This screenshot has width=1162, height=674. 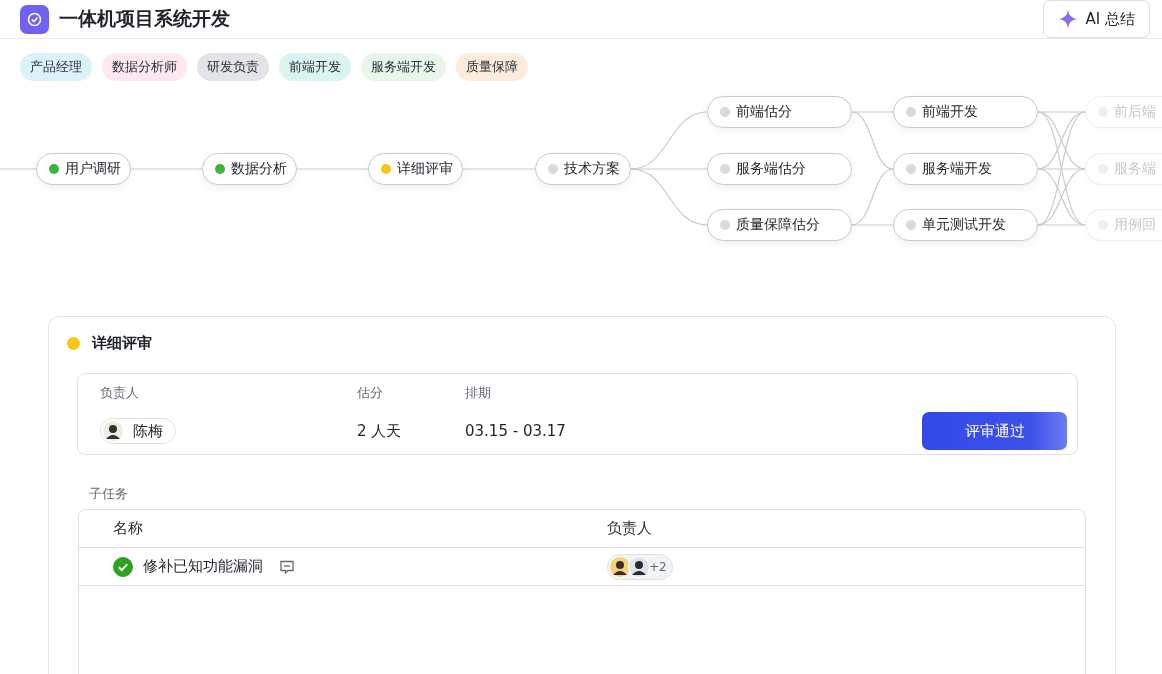 What do you see at coordinates (380, 431) in the screenshot?
I see `estimate-value: 2 人天` at bounding box center [380, 431].